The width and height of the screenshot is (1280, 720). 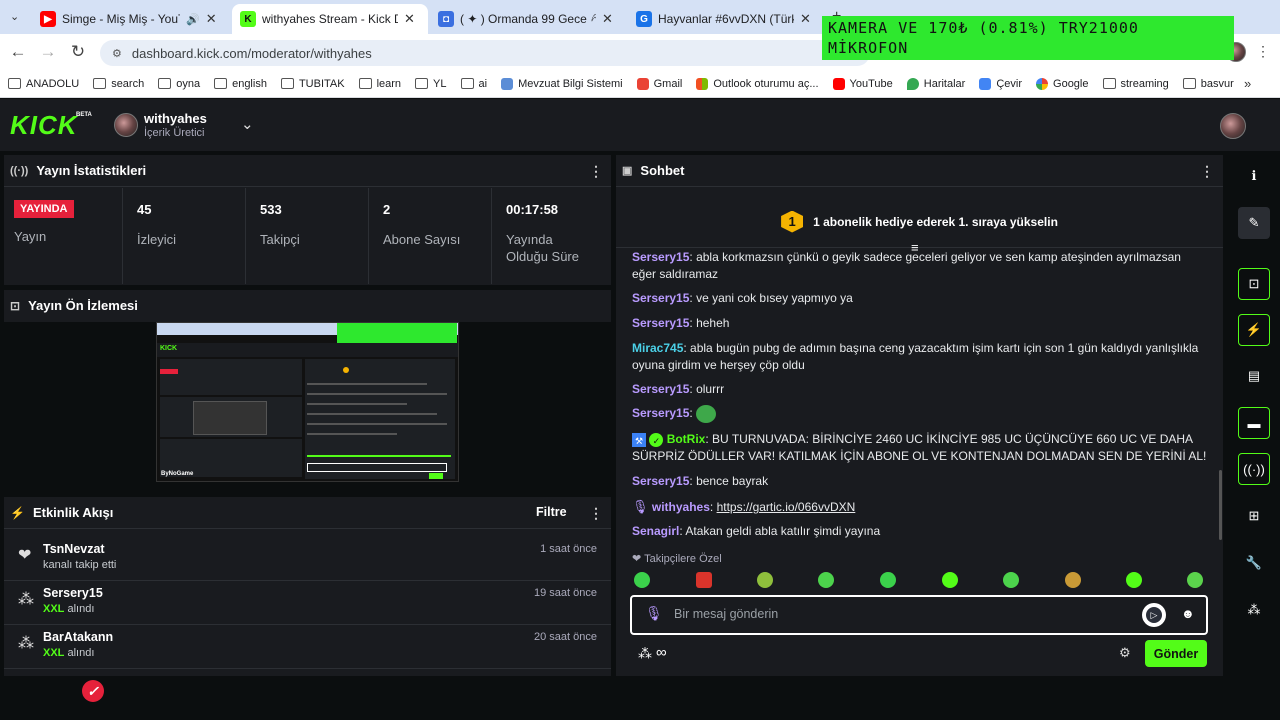 I want to click on address-bar: ⚙ dashboard.kick.com/moderator/withyahes, so click(x=485, y=53).